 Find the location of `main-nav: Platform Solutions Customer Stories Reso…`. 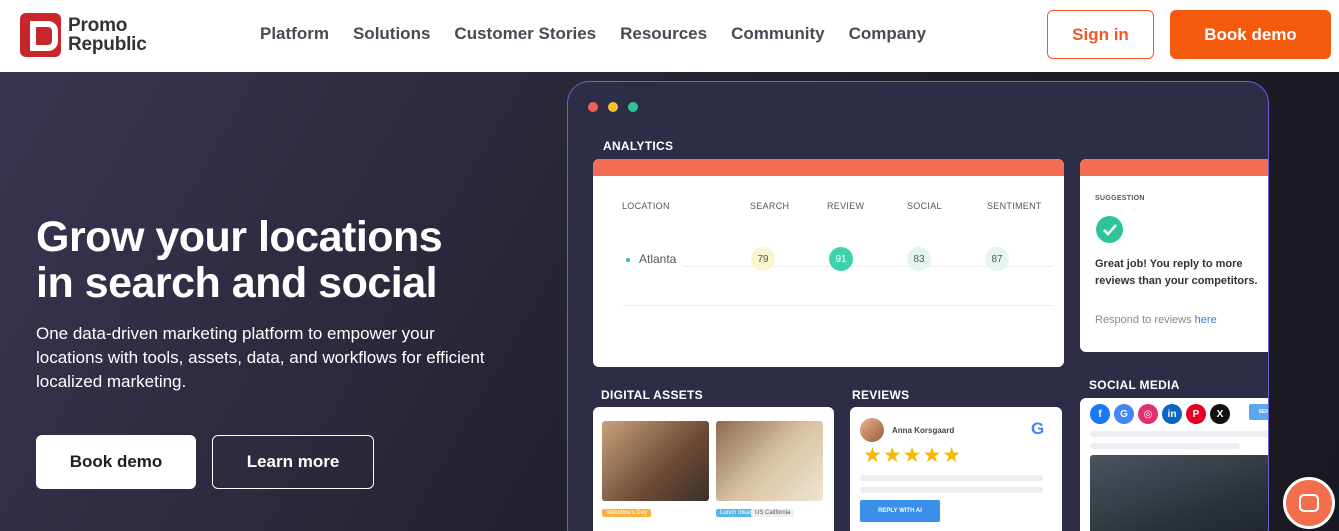

main-nav: Platform Solutions Customer Stories Reso… is located at coordinates (593, 34).